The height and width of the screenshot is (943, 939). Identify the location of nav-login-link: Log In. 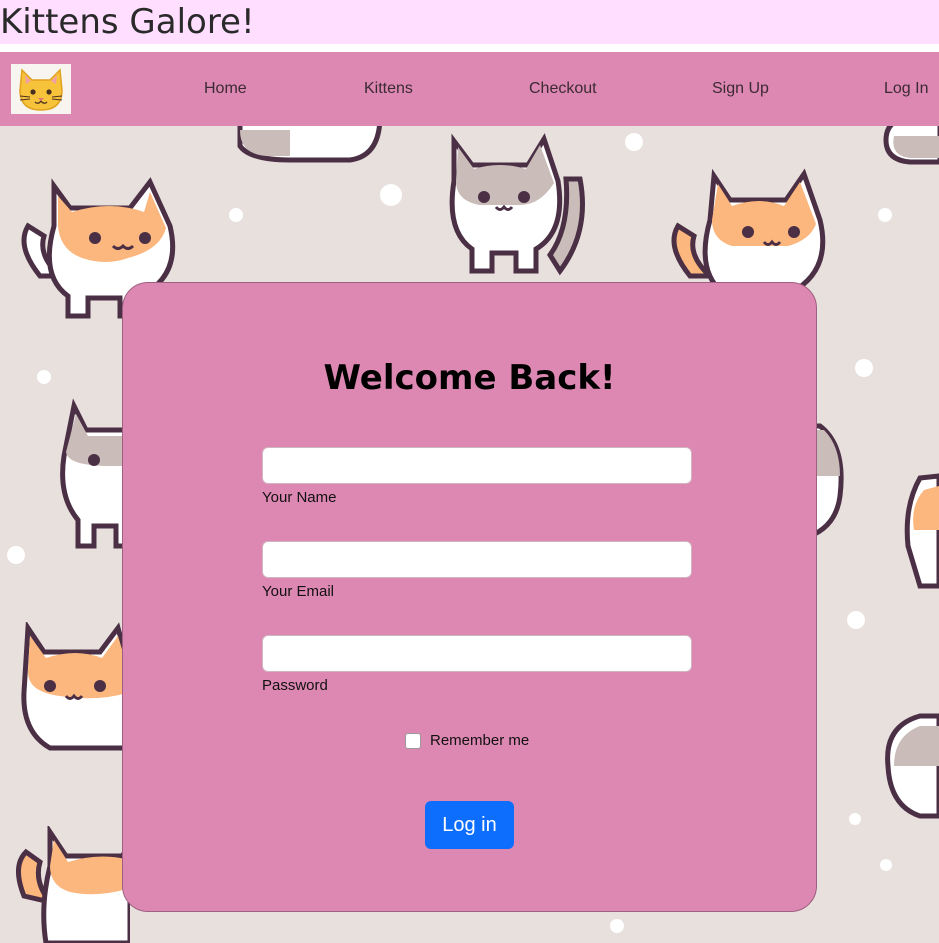
(906, 89).